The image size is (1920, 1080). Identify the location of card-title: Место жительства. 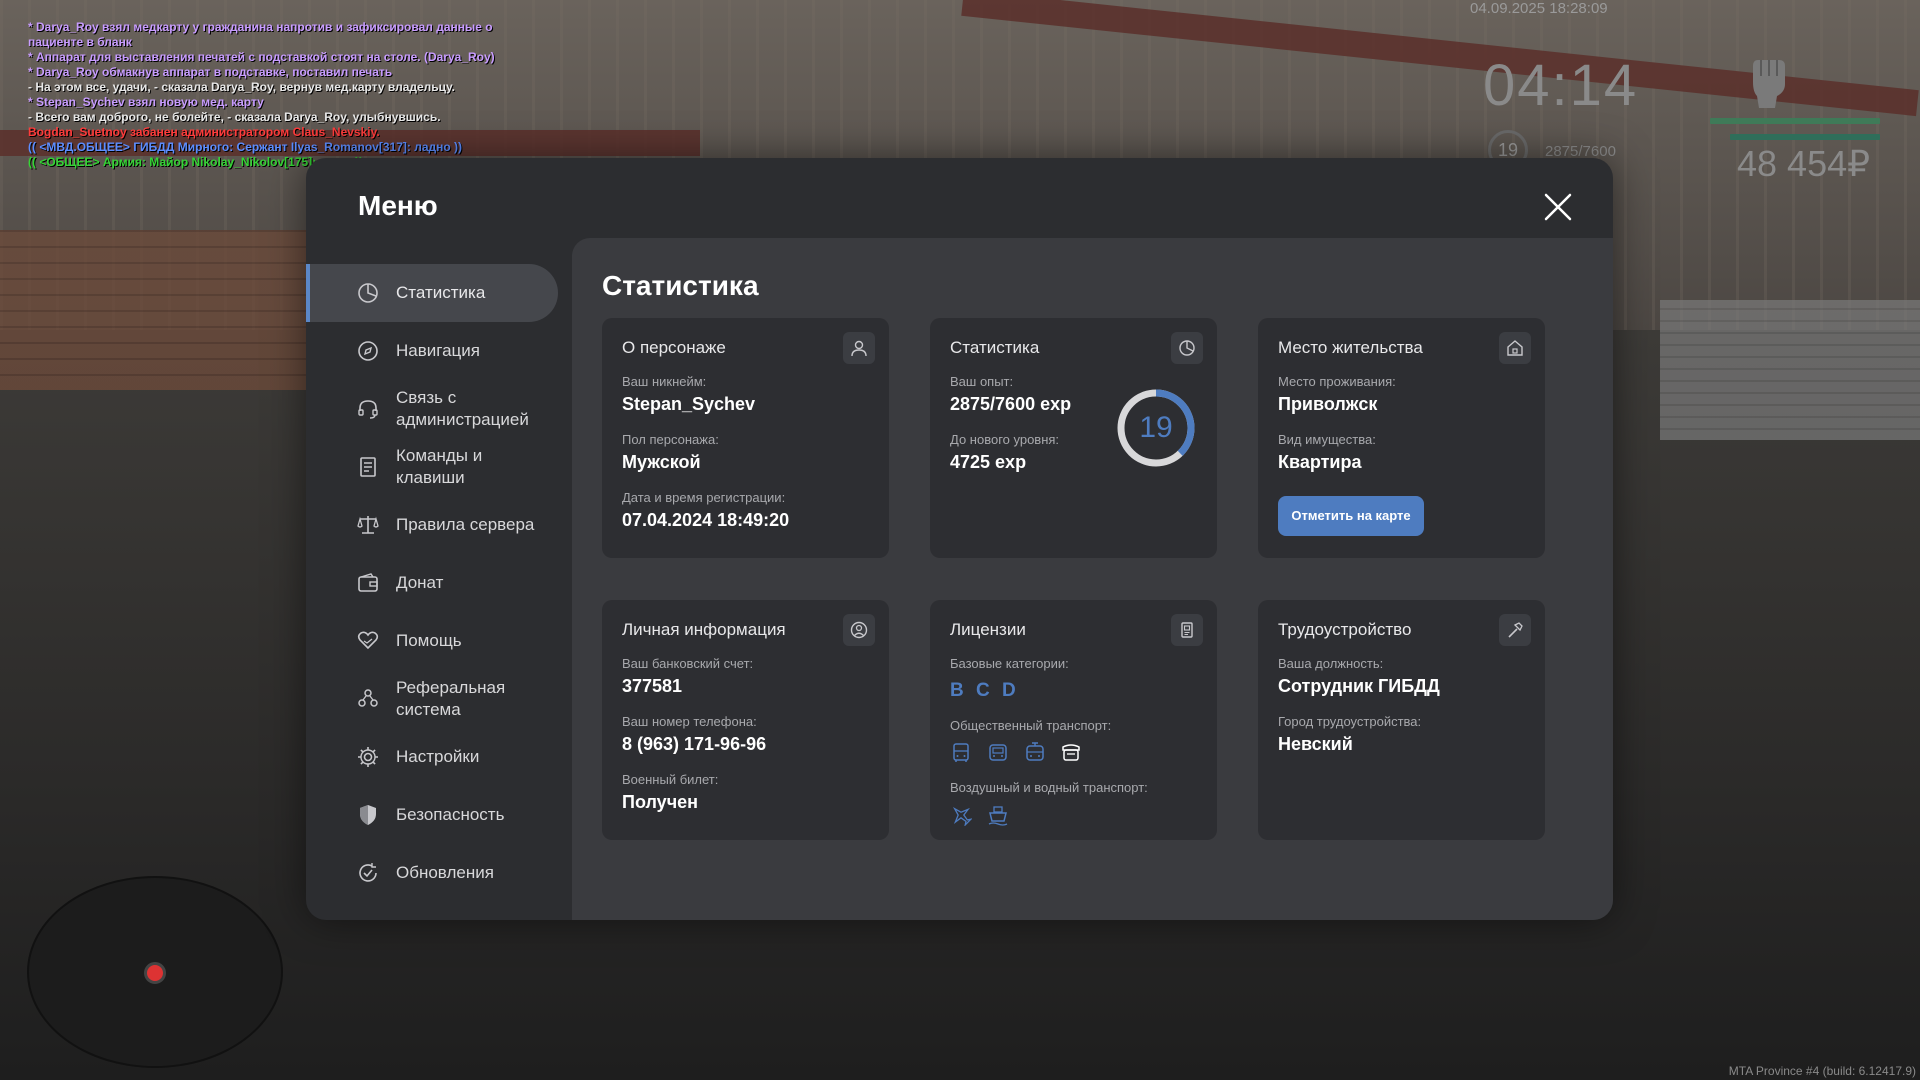
(1350, 347).